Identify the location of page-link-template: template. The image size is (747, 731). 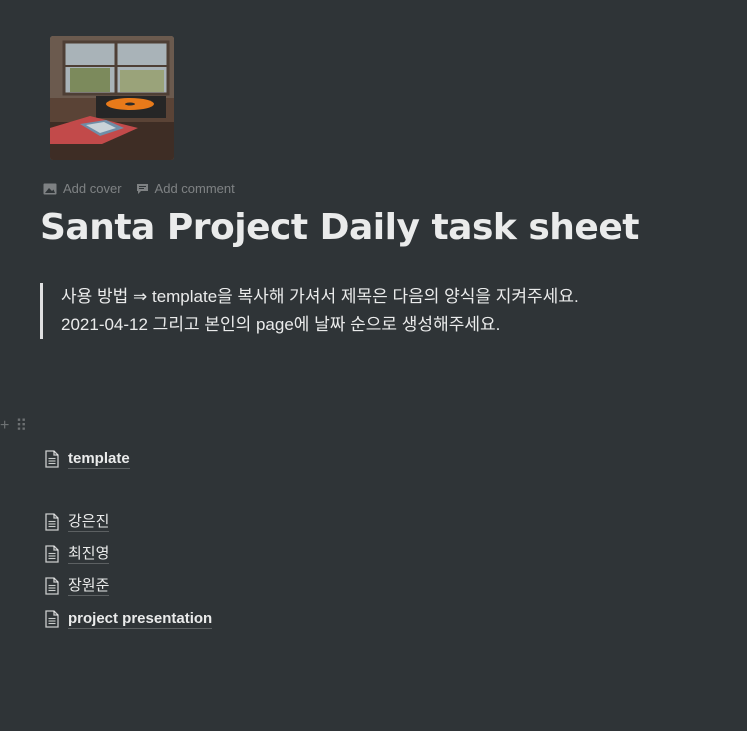
(87, 459).